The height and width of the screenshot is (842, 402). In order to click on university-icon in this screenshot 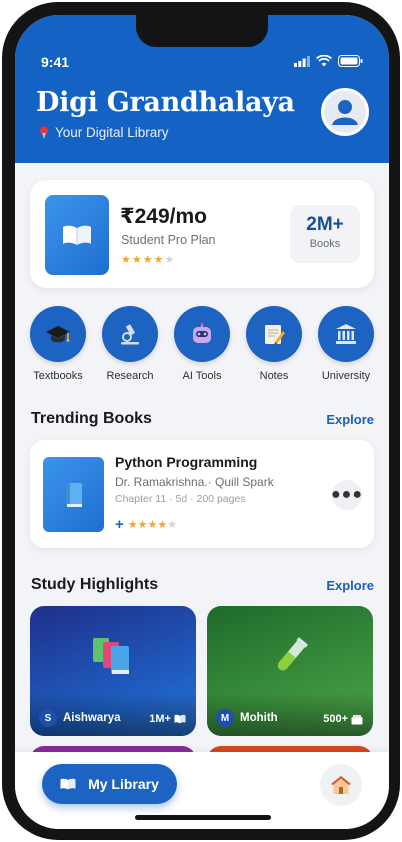, I will do `click(346, 334)`.